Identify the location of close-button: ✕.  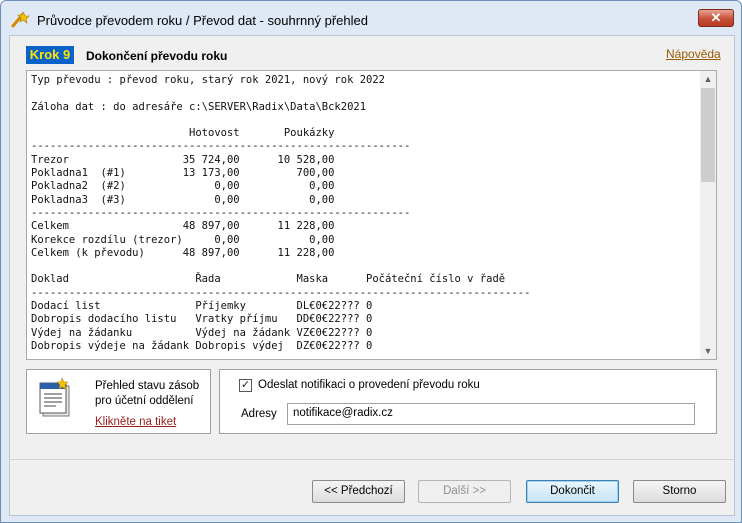
(716, 18).